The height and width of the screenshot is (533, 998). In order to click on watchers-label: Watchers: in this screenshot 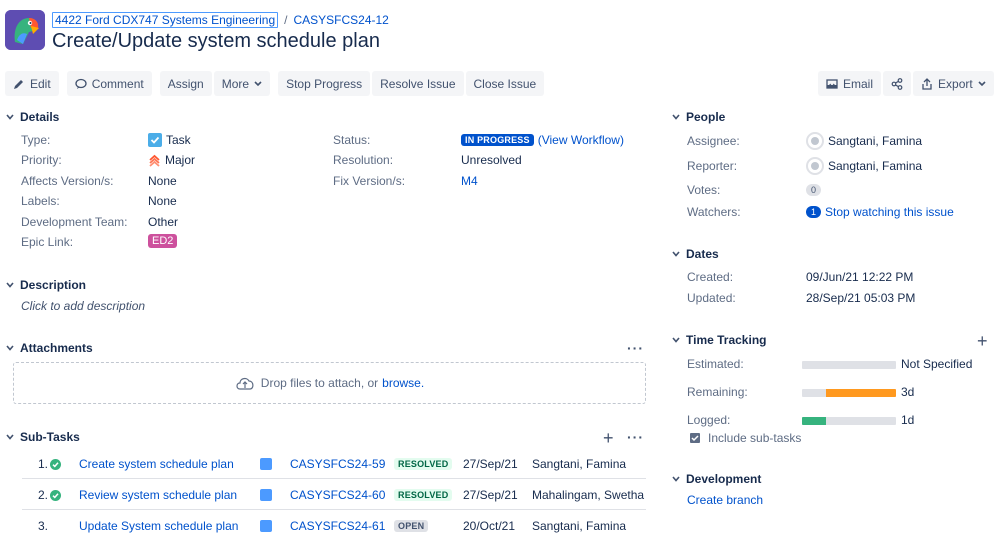, I will do `click(714, 212)`.